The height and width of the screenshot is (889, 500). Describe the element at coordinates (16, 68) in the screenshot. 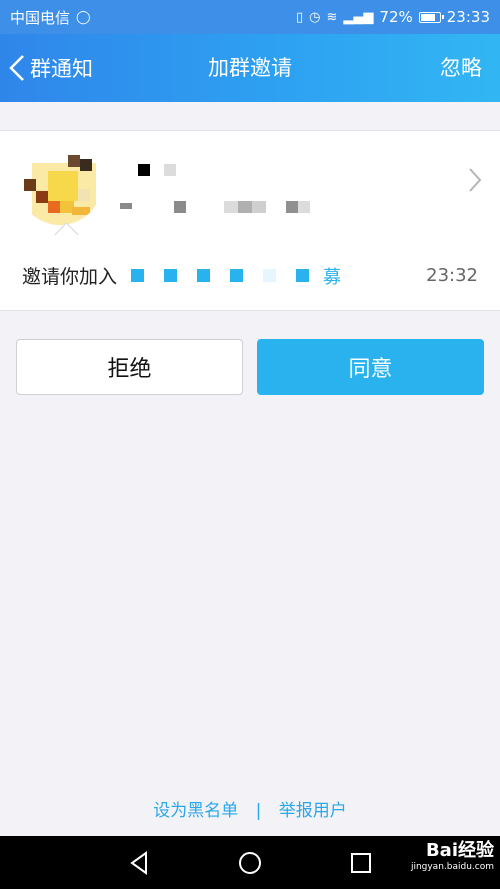

I see `chevron-left-icon` at that location.